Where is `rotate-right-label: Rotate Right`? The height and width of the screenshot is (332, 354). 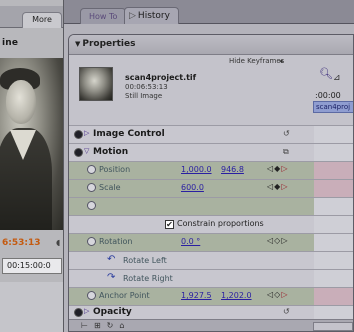 rotate-right-label: Rotate Right is located at coordinates (148, 278).